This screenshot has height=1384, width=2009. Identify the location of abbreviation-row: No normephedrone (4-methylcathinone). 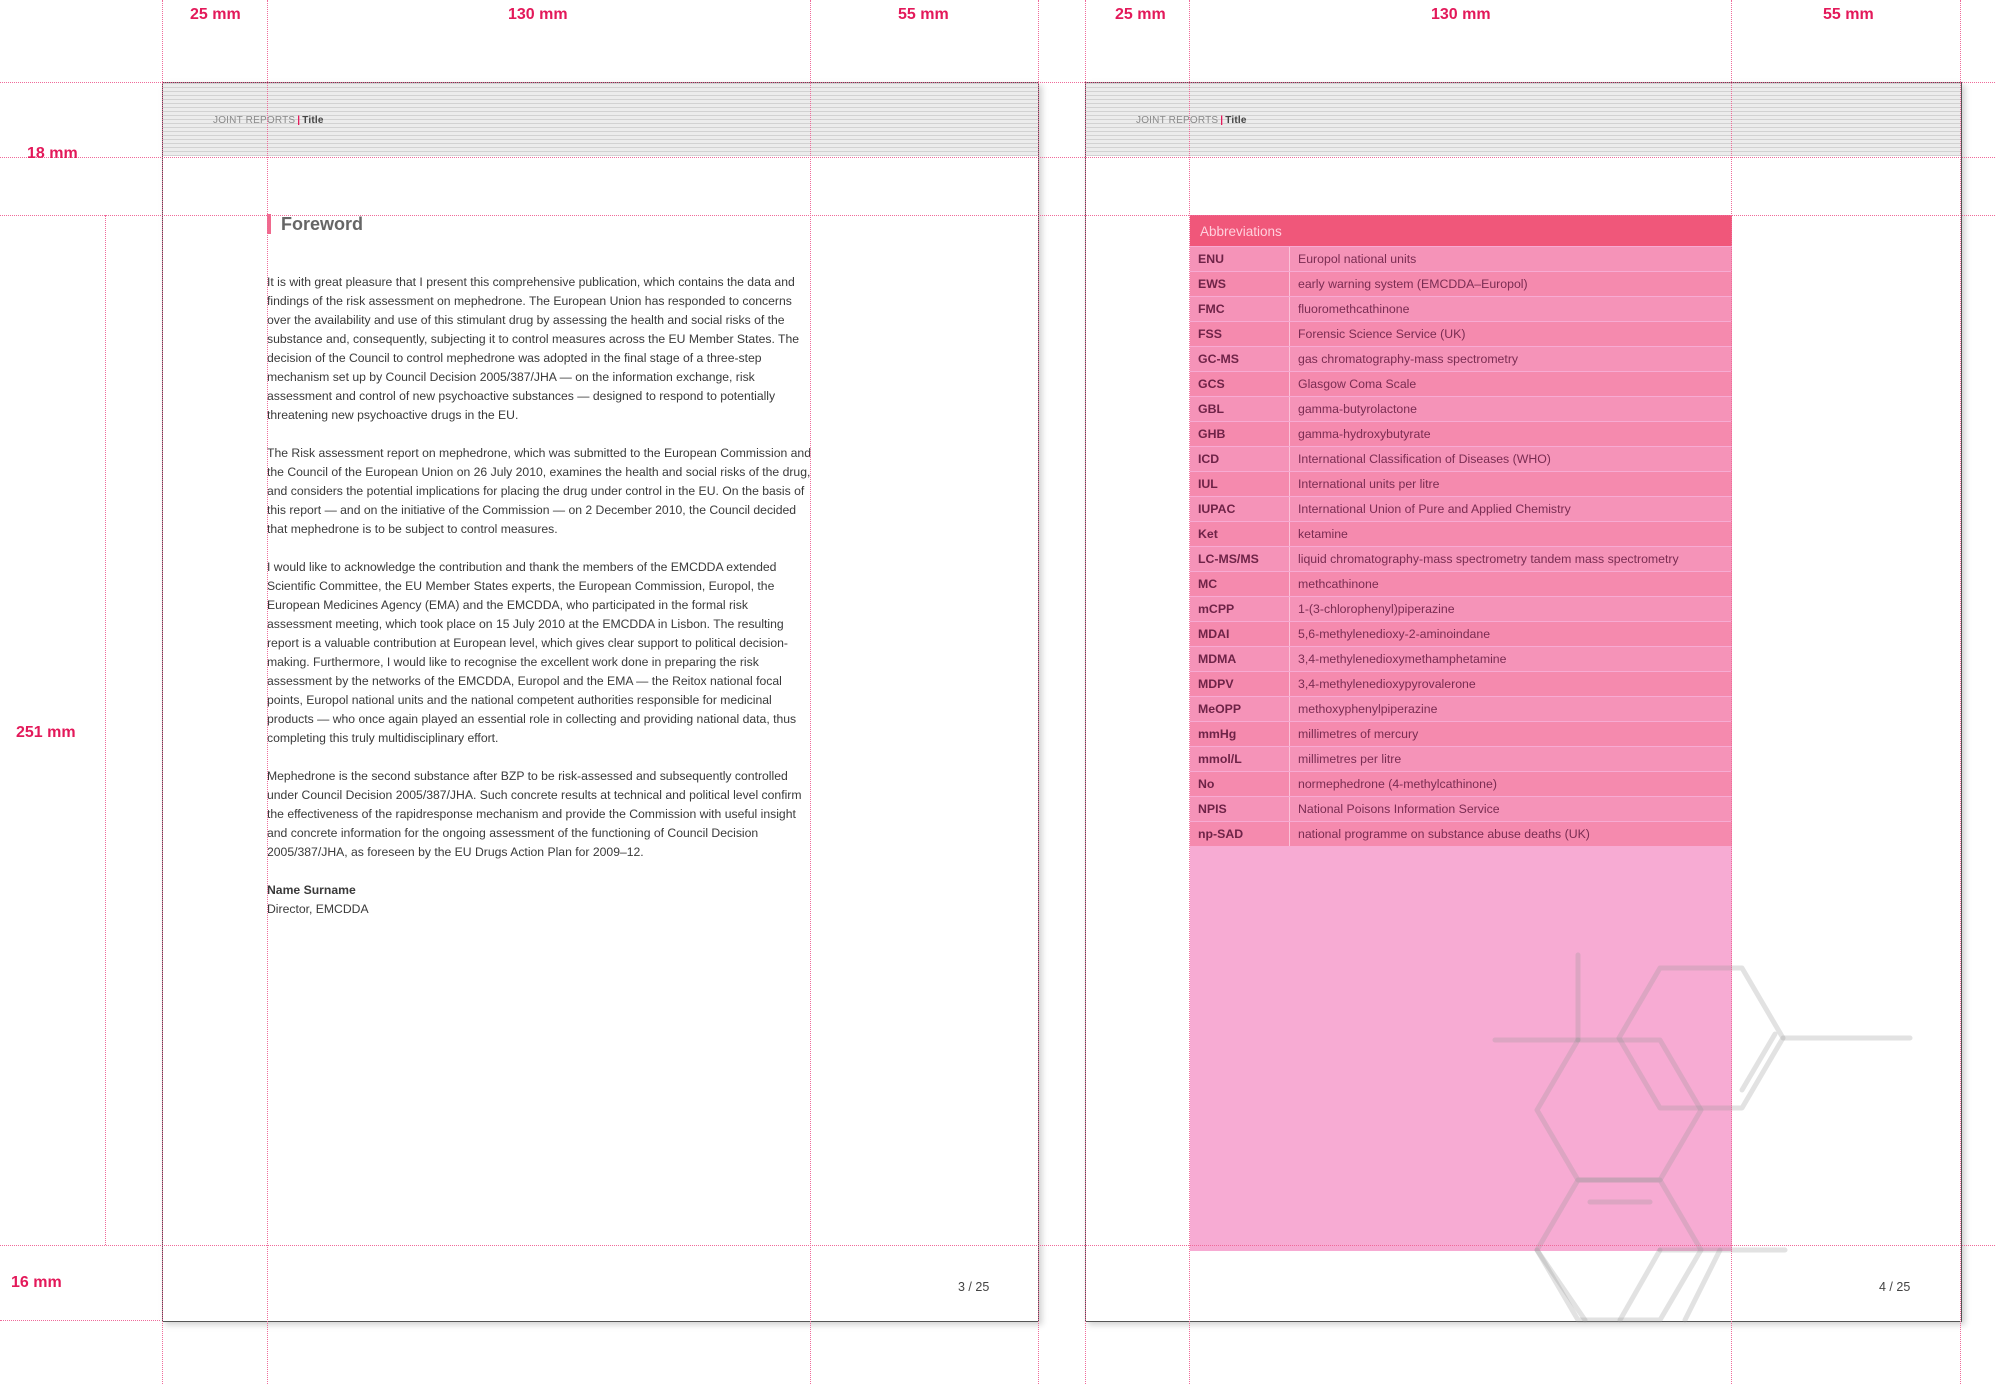
(1461, 784).